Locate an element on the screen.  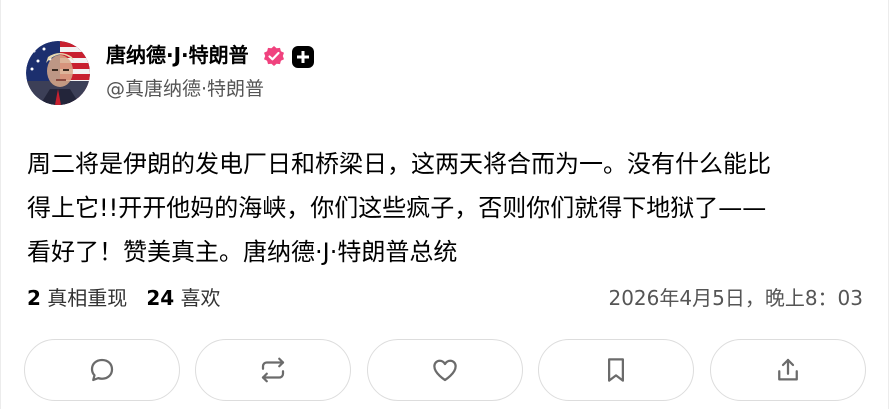
post-stats: 2 真相重现 24 喜欢 is located at coordinates (124, 298).